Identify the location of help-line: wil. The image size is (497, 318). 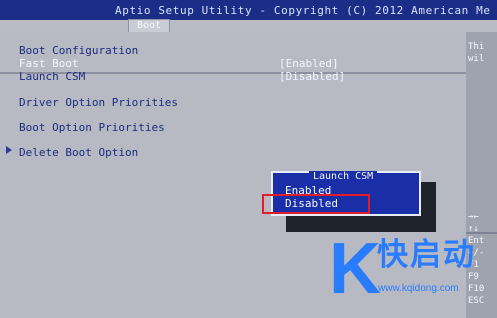
(476, 59).